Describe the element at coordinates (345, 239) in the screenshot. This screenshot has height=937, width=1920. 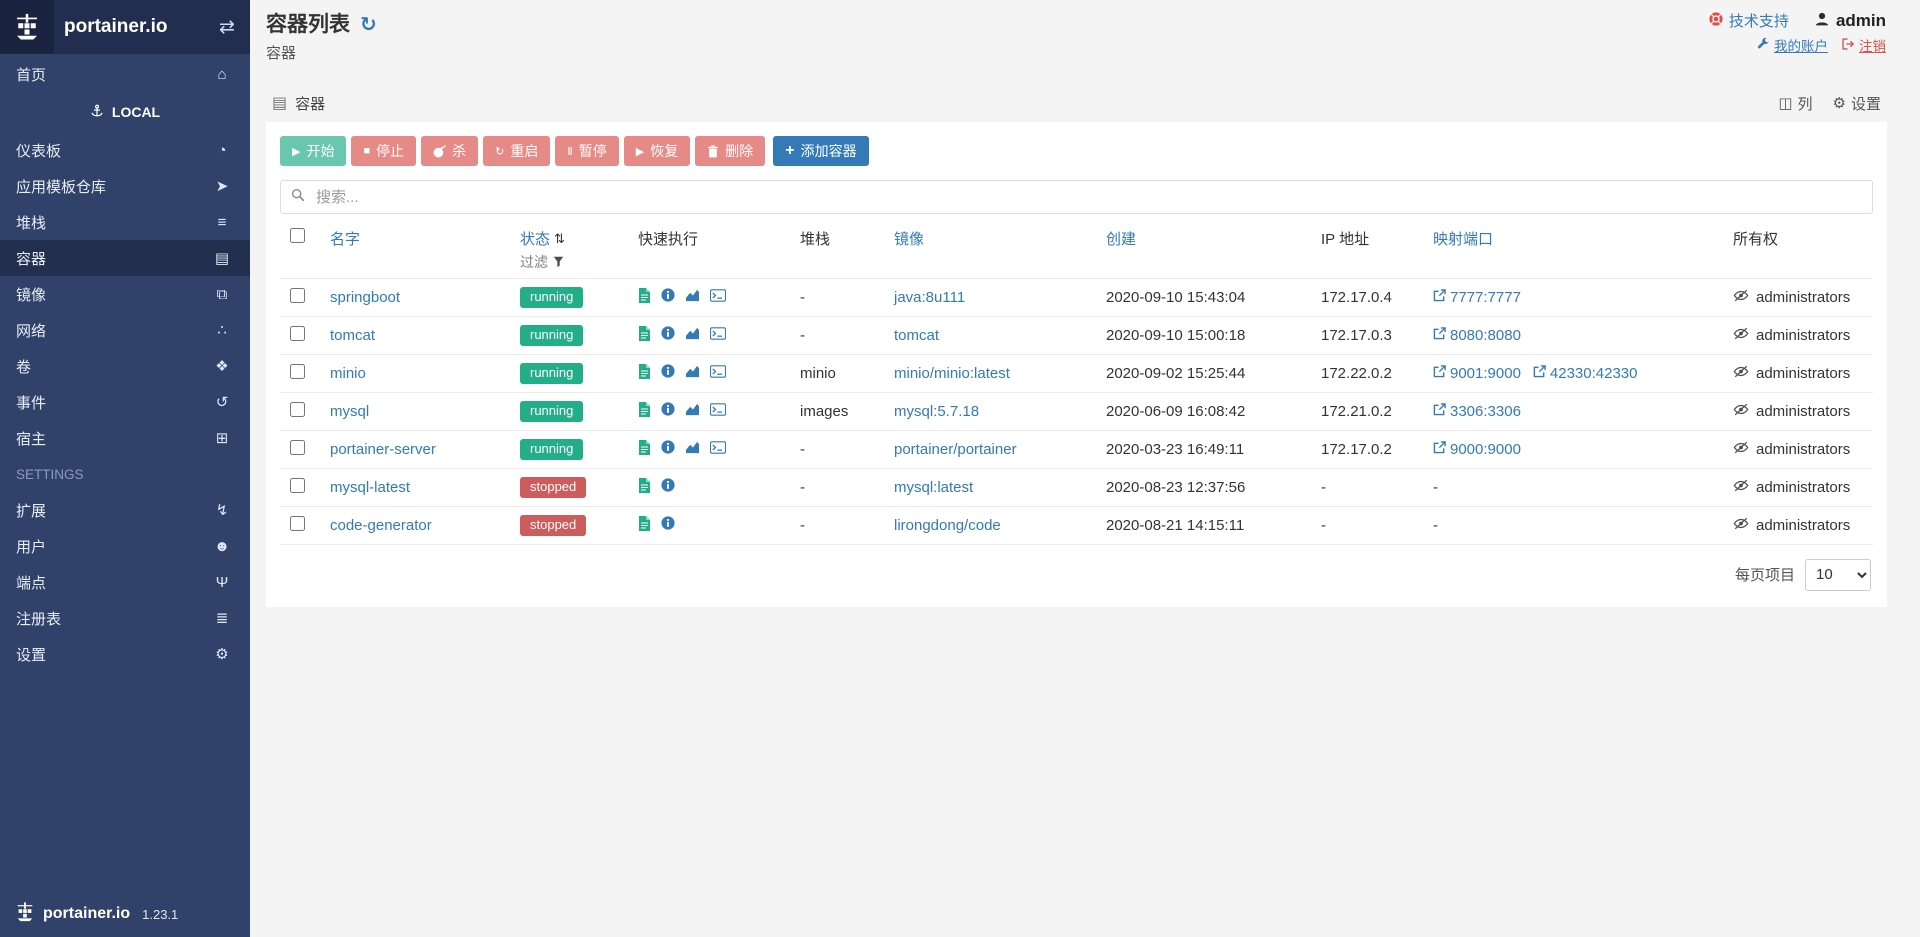
I see `sort-by-name: 名字` at that location.